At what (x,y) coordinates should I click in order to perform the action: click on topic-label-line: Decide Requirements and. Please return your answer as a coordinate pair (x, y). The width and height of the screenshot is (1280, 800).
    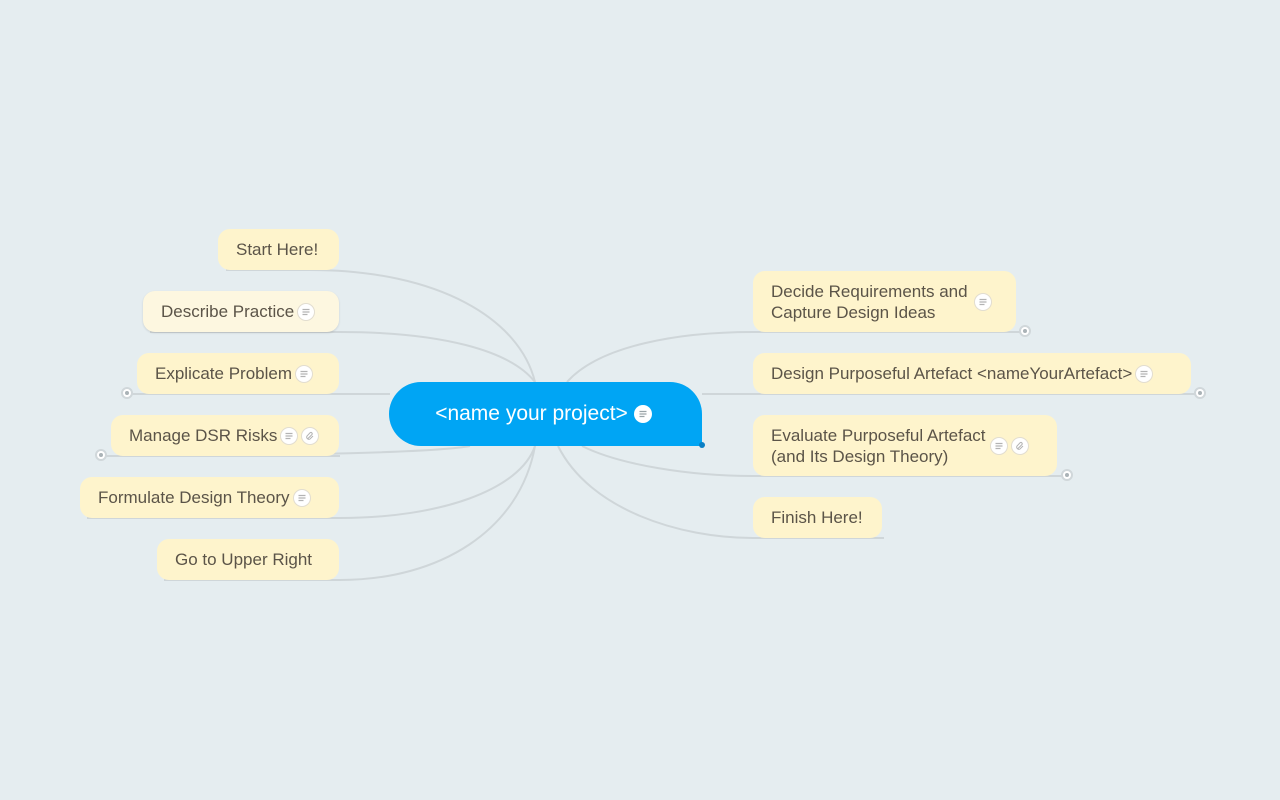
    Looking at the image, I should click on (869, 291).